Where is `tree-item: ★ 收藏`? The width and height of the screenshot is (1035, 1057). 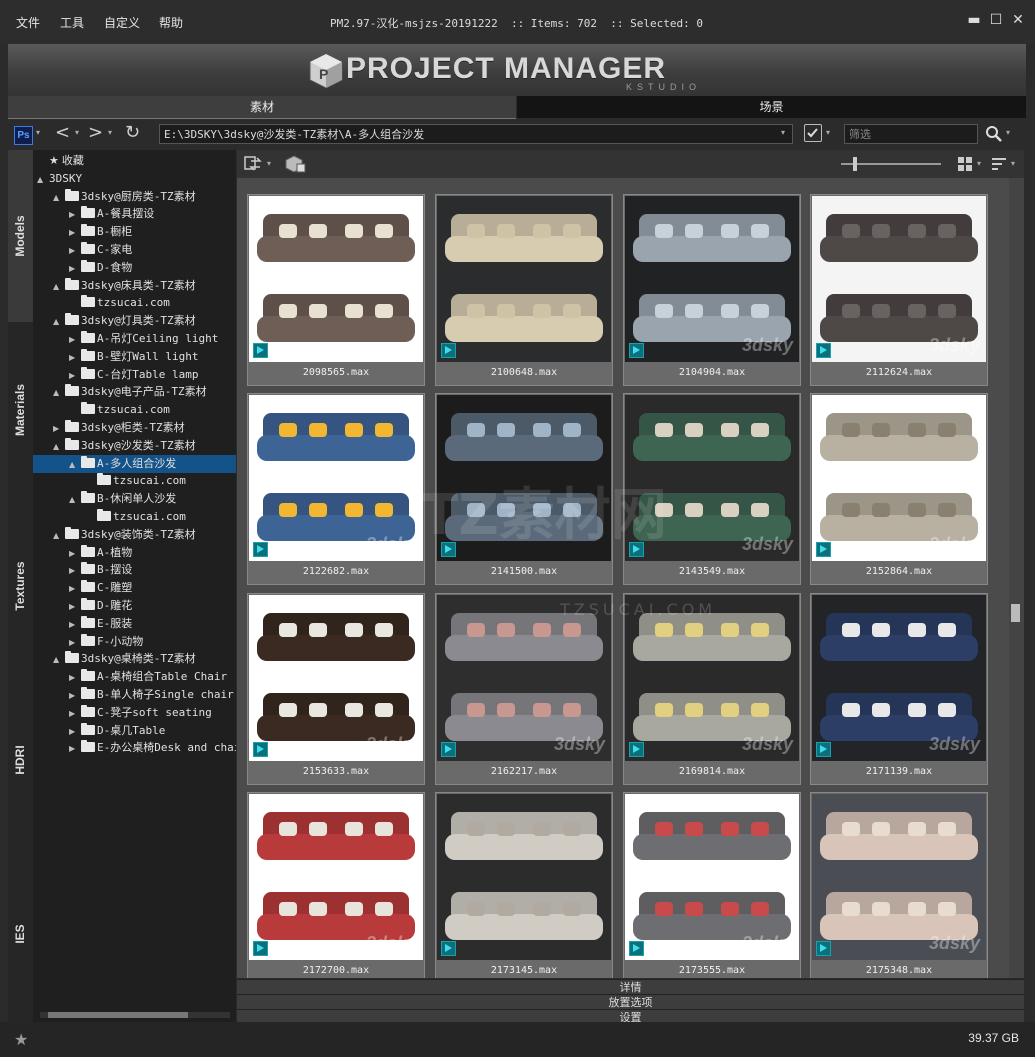
tree-item: ★ 收藏 is located at coordinates (134, 161).